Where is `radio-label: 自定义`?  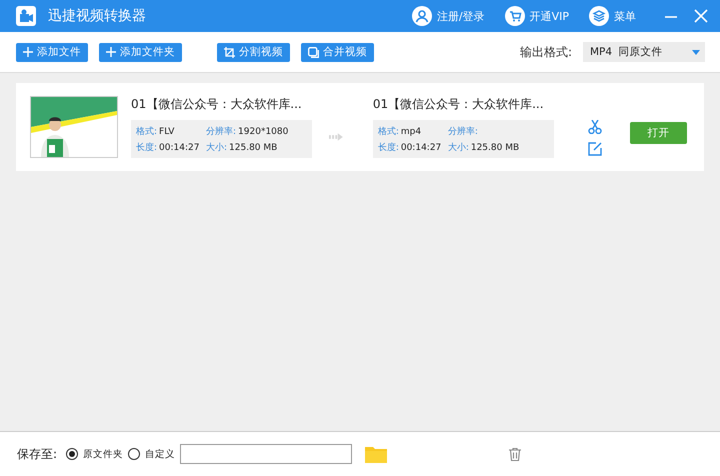
radio-label: 自定义 is located at coordinates (160, 454).